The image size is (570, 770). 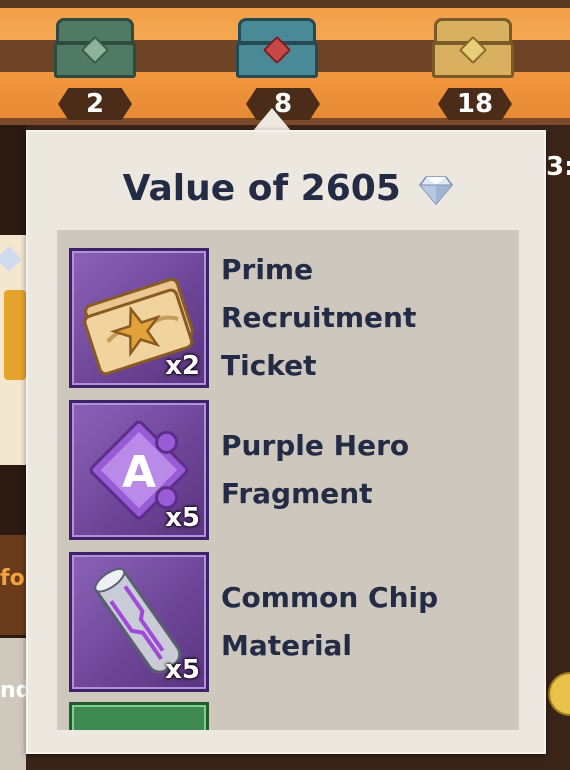 What do you see at coordinates (330, 621) in the screenshot?
I see `reward-name: Common Chip Material` at bounding box center [330, 621].